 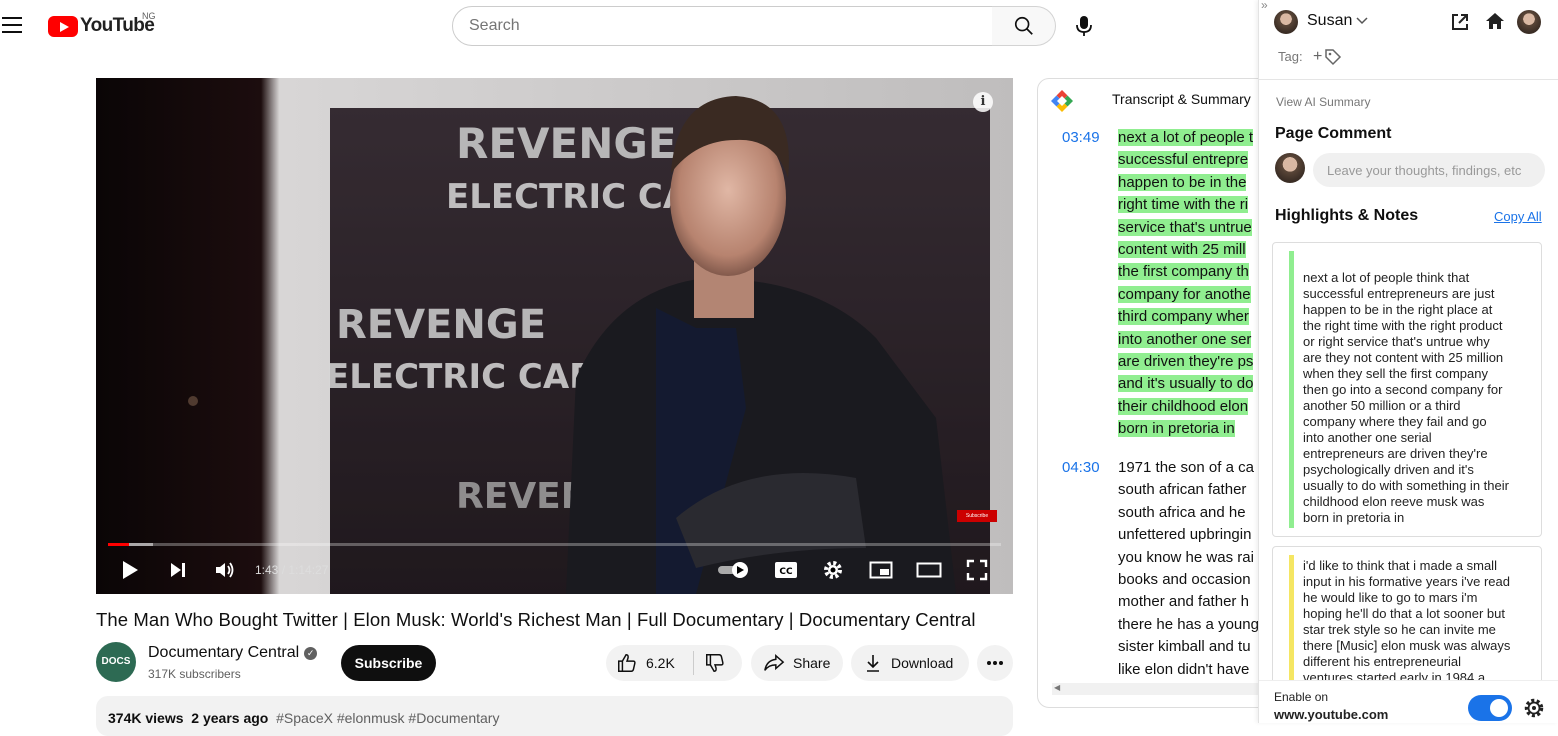 I want to click on export-button, so click(x=1460, y=24).